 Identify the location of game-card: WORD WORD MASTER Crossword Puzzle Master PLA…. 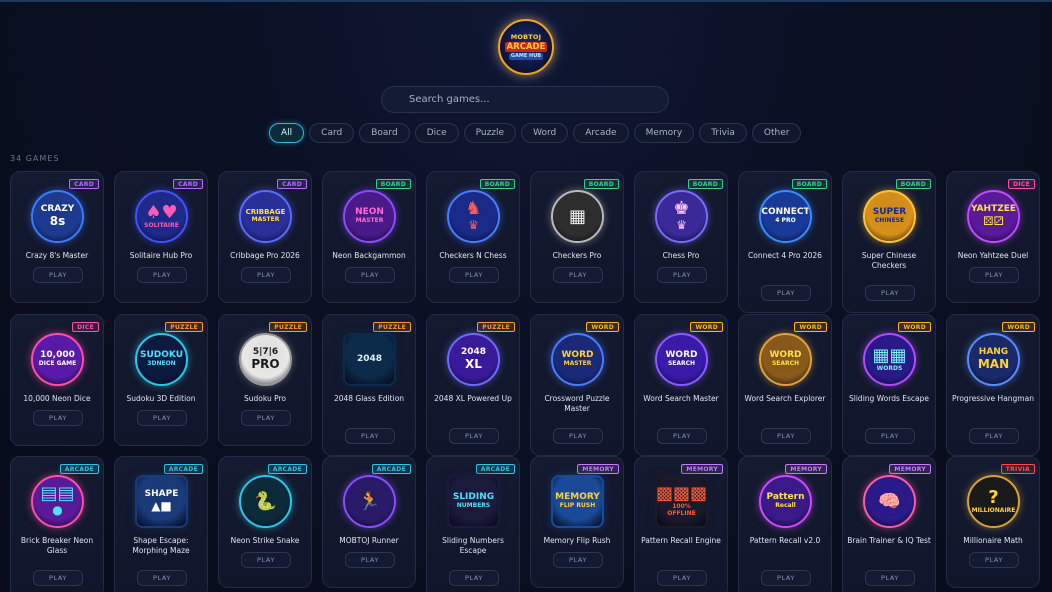
(577, 385).